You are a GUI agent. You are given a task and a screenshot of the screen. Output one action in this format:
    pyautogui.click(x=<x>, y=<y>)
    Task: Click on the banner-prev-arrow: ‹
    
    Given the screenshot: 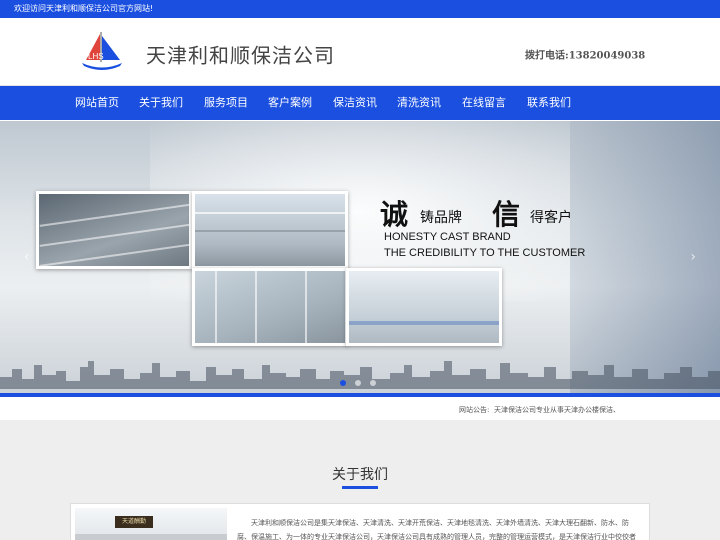 What is the action you would take?
    pyautogui.click(x=27, y=257)
    